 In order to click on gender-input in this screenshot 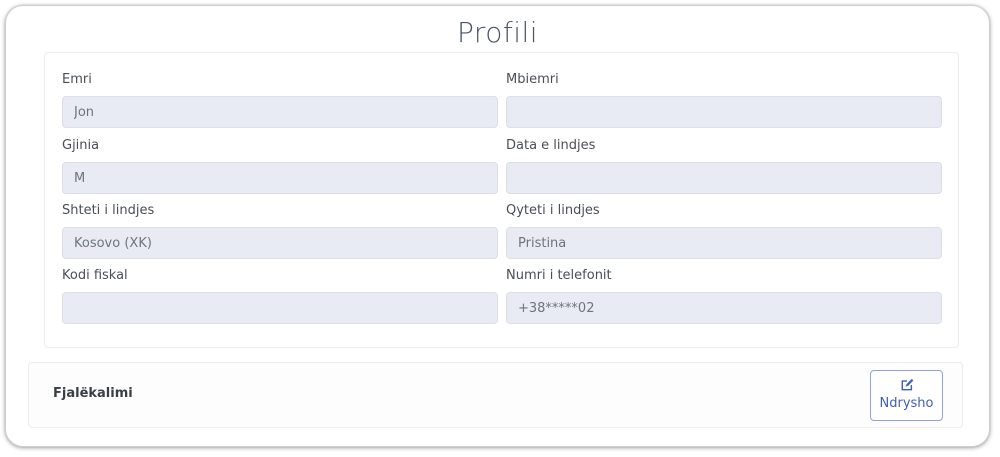, I will do `click(280, 178)`.